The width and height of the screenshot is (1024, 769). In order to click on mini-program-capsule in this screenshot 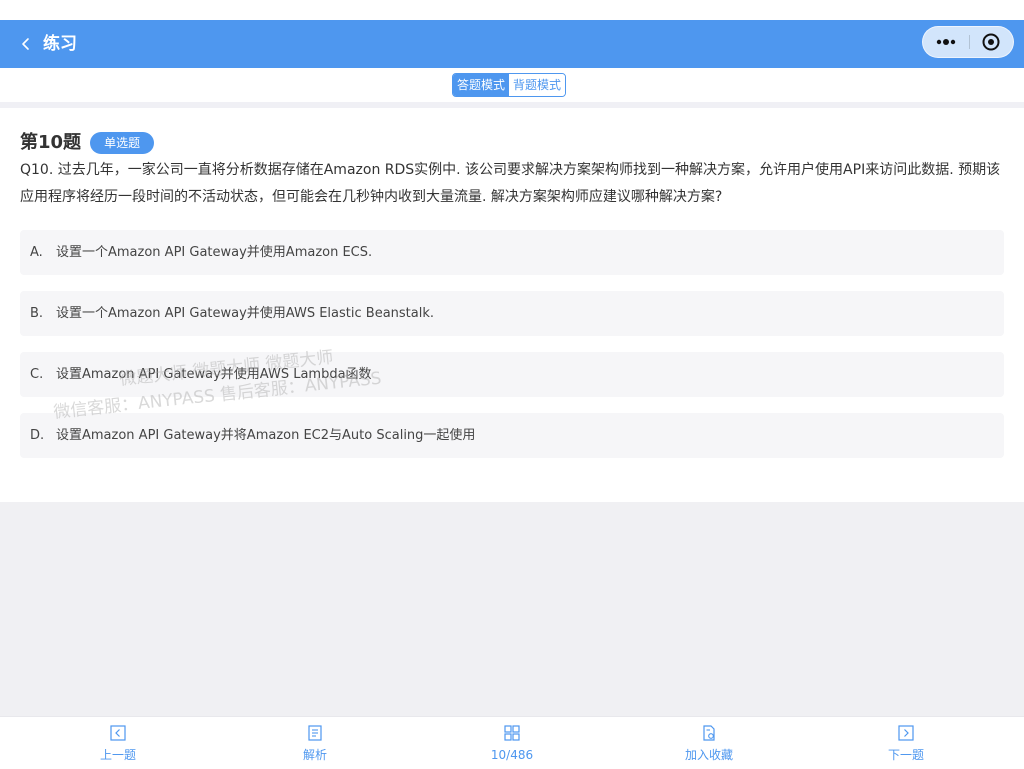, I will do `click(968, 42)`.